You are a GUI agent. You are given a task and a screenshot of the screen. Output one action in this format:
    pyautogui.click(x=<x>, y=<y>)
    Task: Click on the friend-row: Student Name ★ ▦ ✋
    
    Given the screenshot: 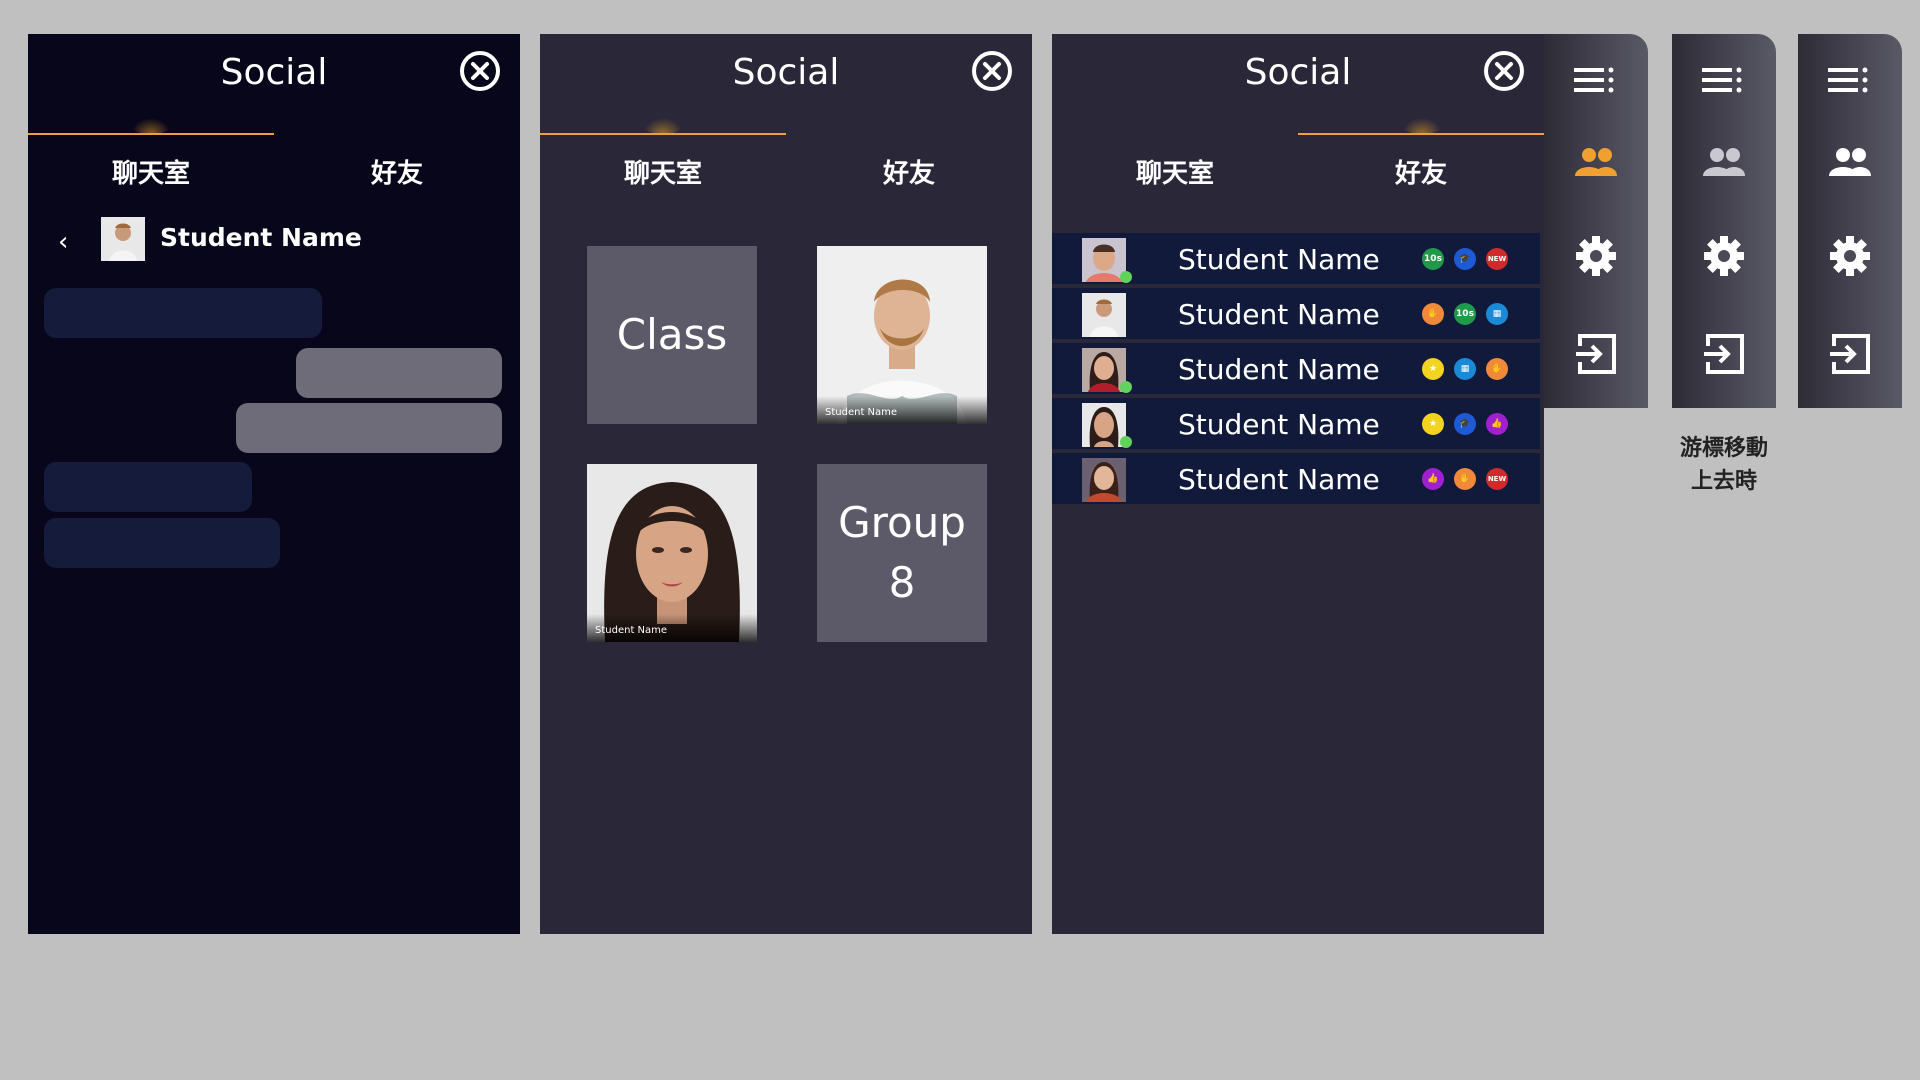 What is the action you would take?
    pyautogui.click(x=1296, y=368)
    